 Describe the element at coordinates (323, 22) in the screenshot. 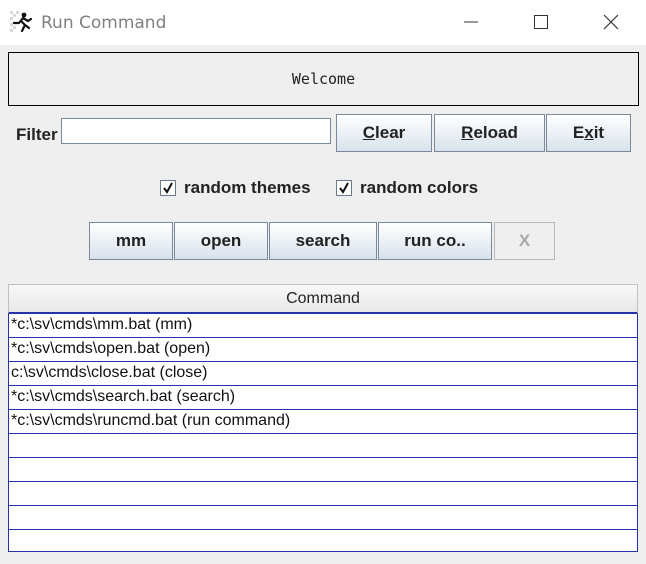

I see `title-bar: Run Command` at that location.